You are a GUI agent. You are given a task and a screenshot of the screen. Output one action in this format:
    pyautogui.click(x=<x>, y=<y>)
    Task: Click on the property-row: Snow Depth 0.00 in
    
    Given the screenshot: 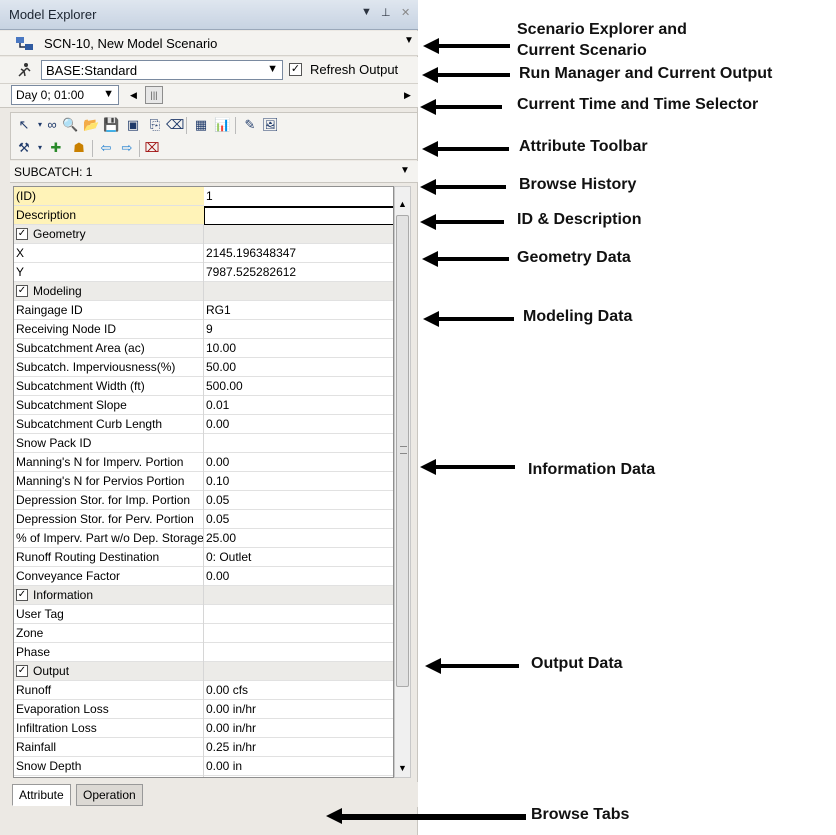 What is the action you would take?
    pyautogui.click(x=203, y=766)
    